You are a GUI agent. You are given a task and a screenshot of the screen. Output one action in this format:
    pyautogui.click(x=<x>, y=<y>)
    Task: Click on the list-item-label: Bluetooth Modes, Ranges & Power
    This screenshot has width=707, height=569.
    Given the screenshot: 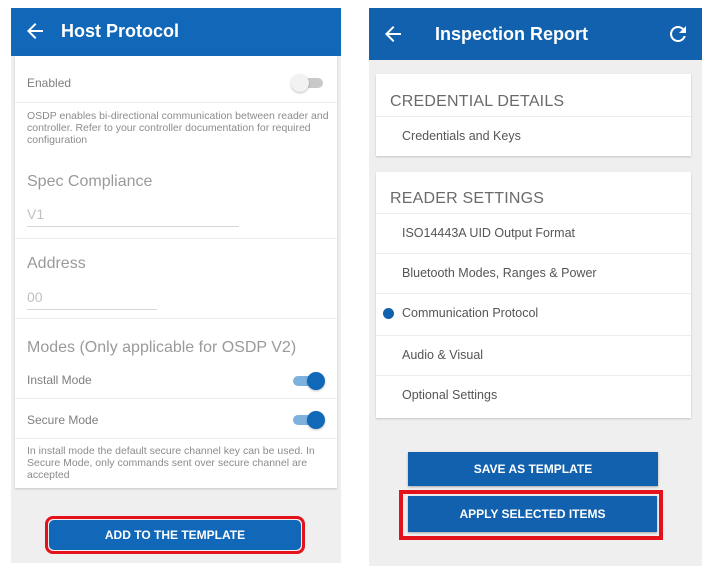 What is the action you would take?
    pyautogui.click(x=499, y=273)
    